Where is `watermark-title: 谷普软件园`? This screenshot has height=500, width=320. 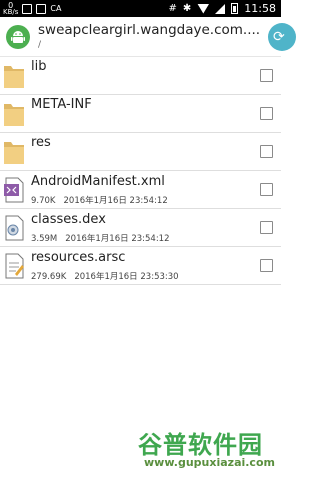 watermark-title: 谷普软件园 is located at coordinates (200, 445).